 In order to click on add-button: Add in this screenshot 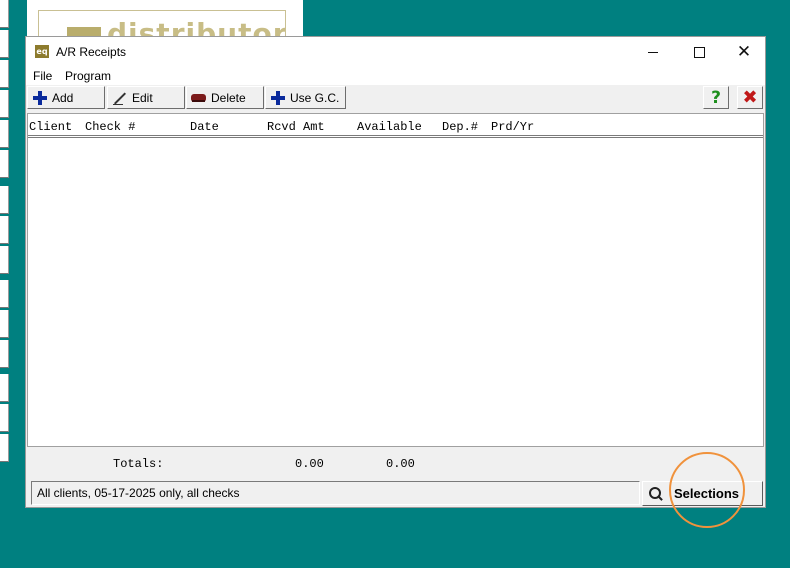, I will do `click(66, 97)`.